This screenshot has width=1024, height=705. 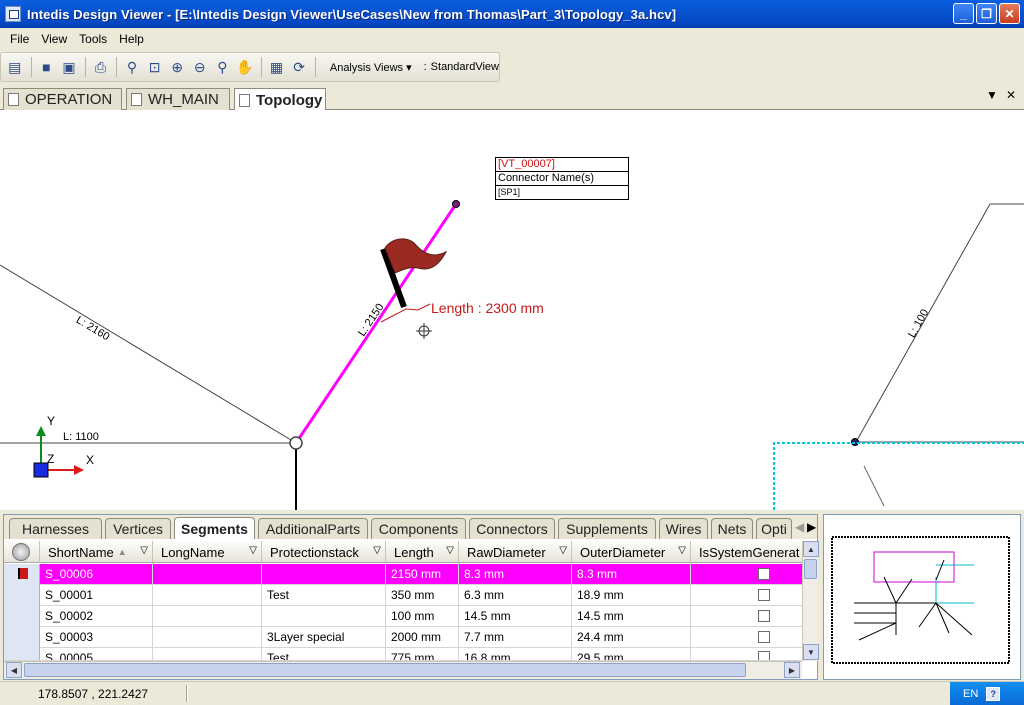 I want to click on menu-tools: Tools, so click(x=93, y=39).